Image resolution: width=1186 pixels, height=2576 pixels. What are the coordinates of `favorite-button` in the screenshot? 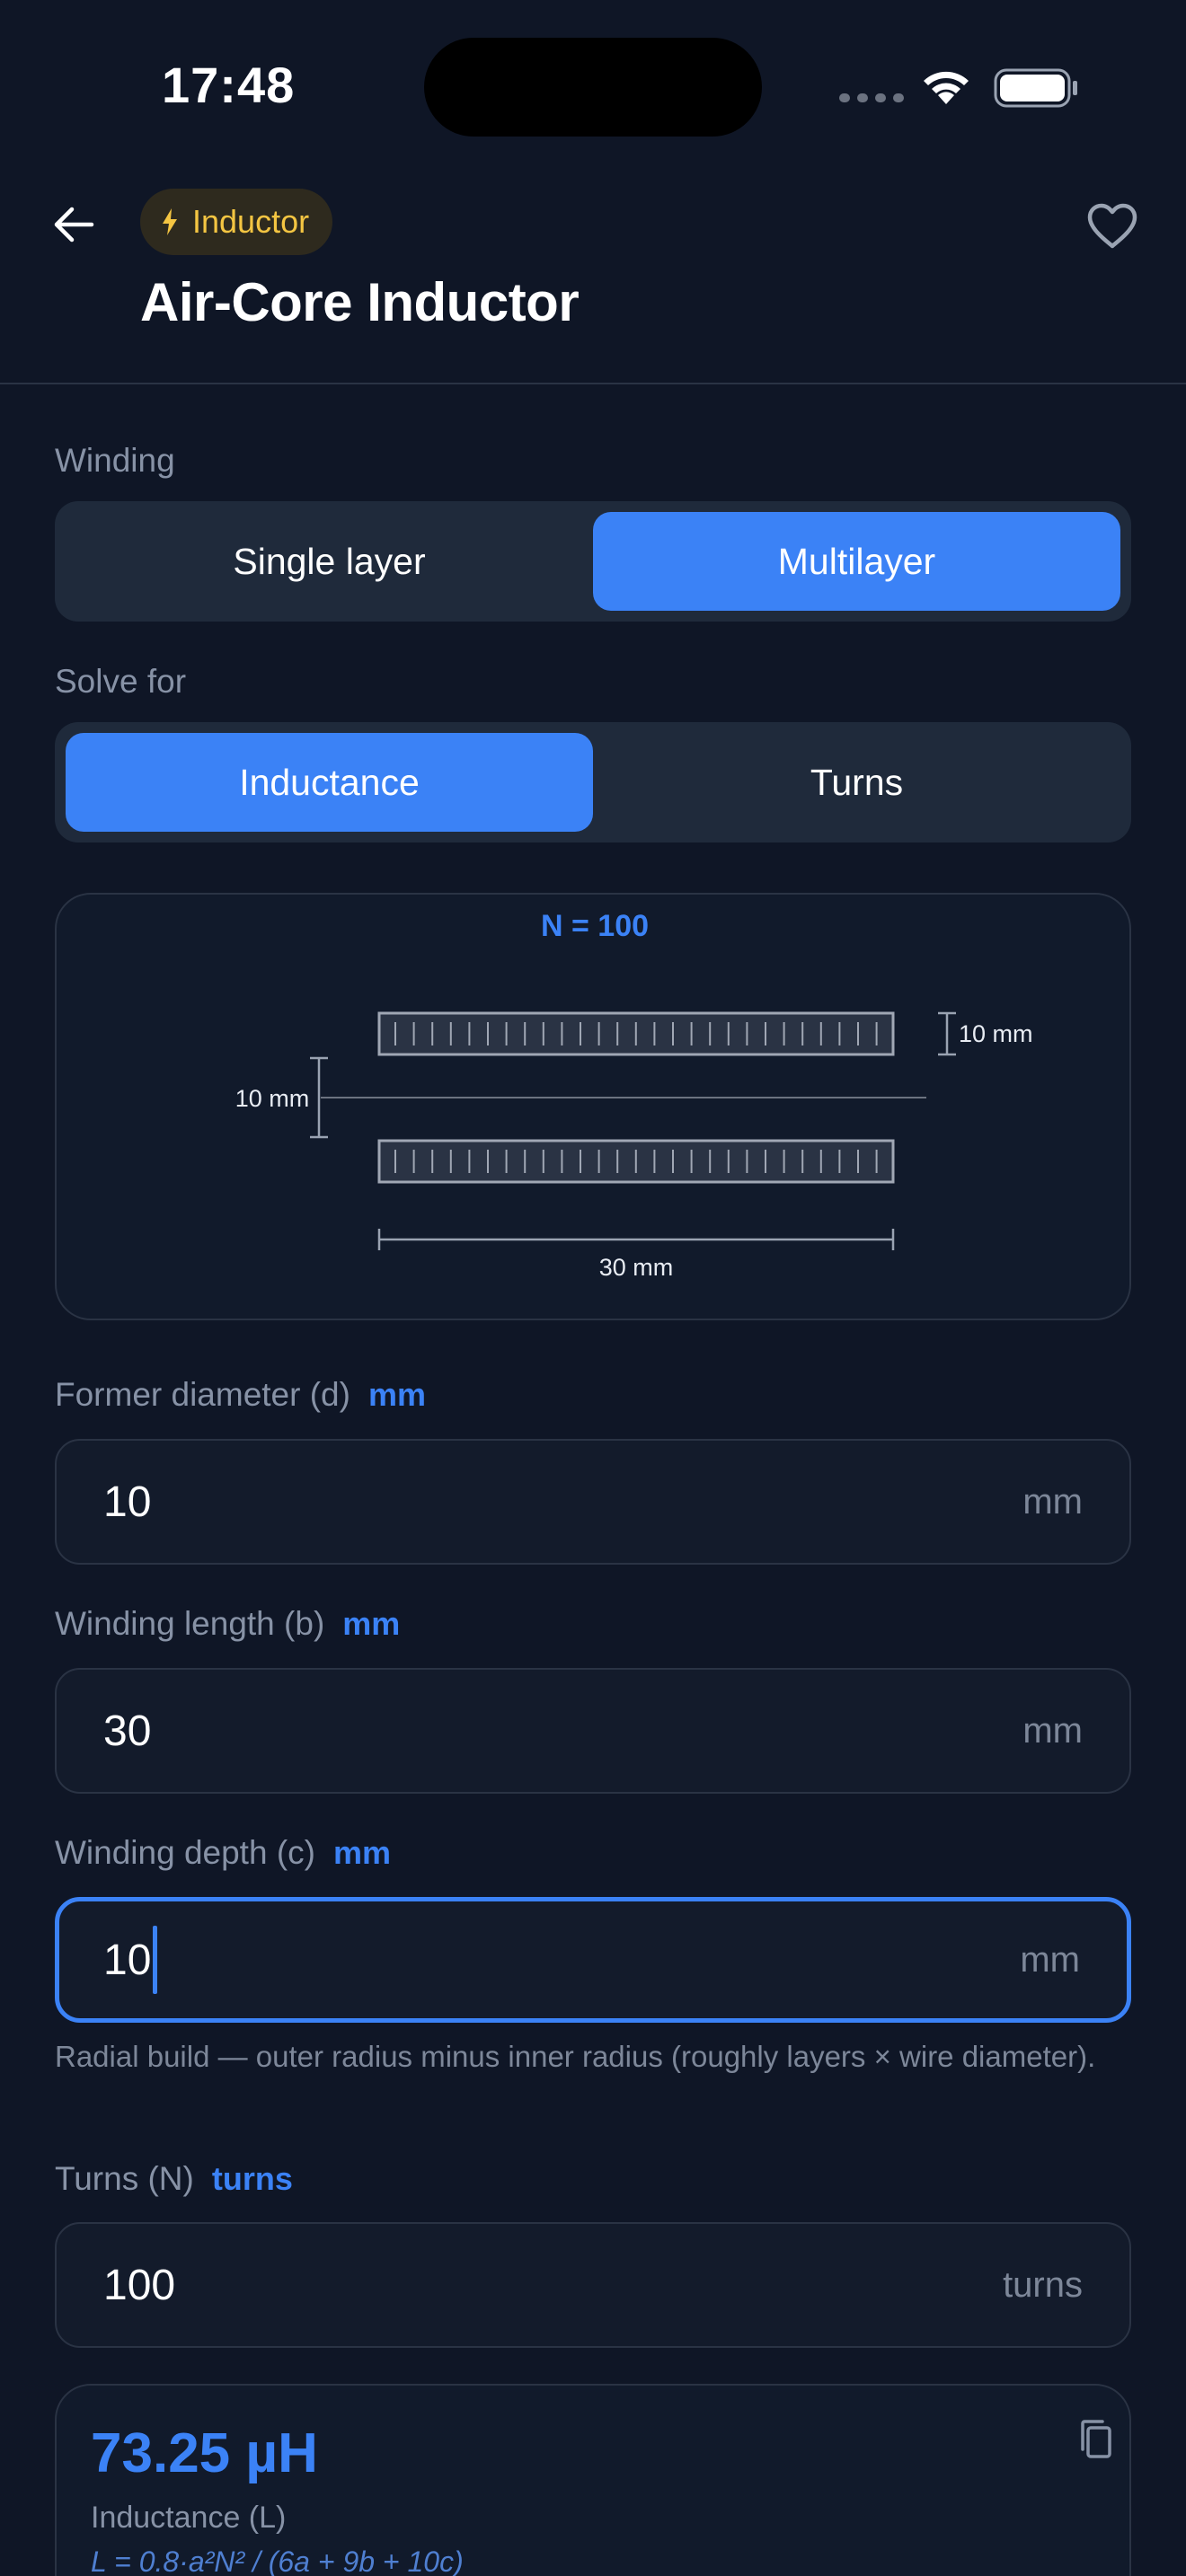 It's located at (1112, 226).